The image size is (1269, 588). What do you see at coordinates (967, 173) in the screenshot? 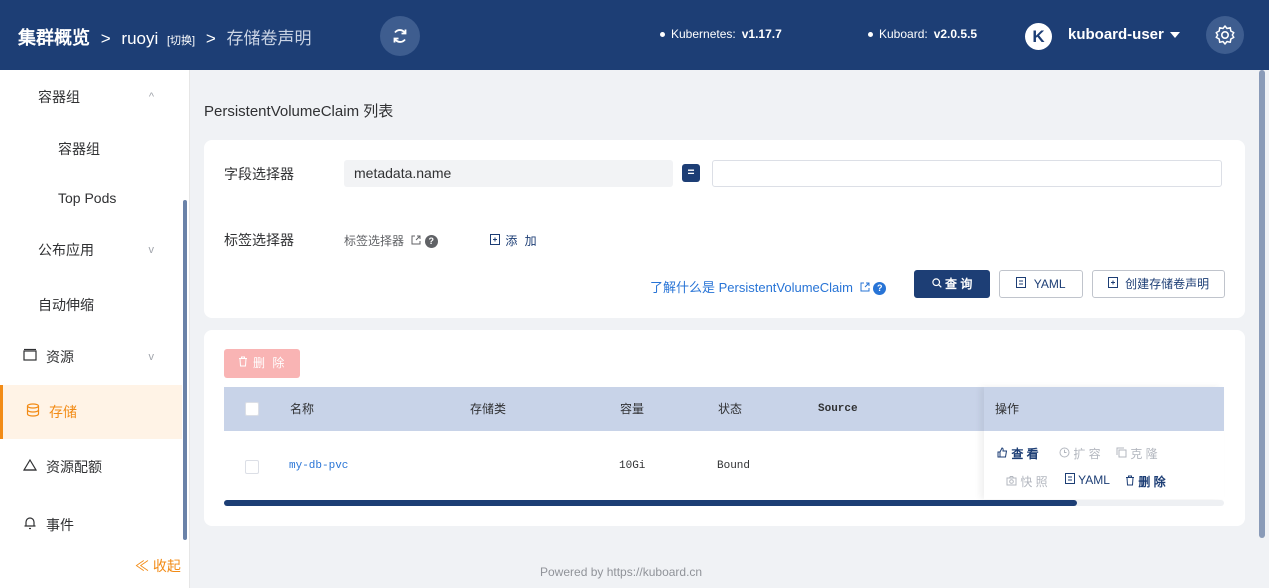
I see `field-value-input` at bounding box center [967, 173].